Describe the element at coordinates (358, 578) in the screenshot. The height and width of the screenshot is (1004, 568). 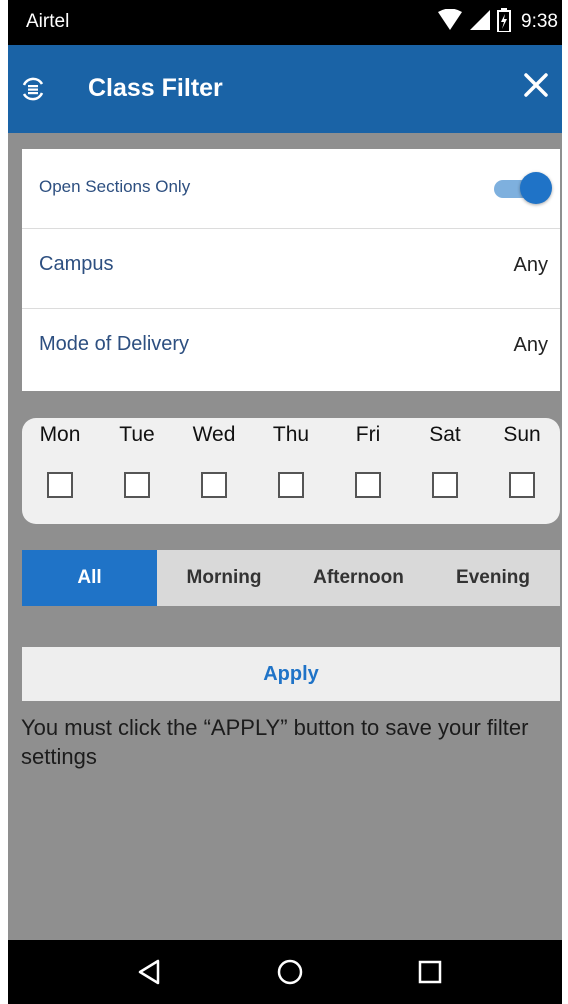
I see `time-option-afternoon: Afternoon` at that location.